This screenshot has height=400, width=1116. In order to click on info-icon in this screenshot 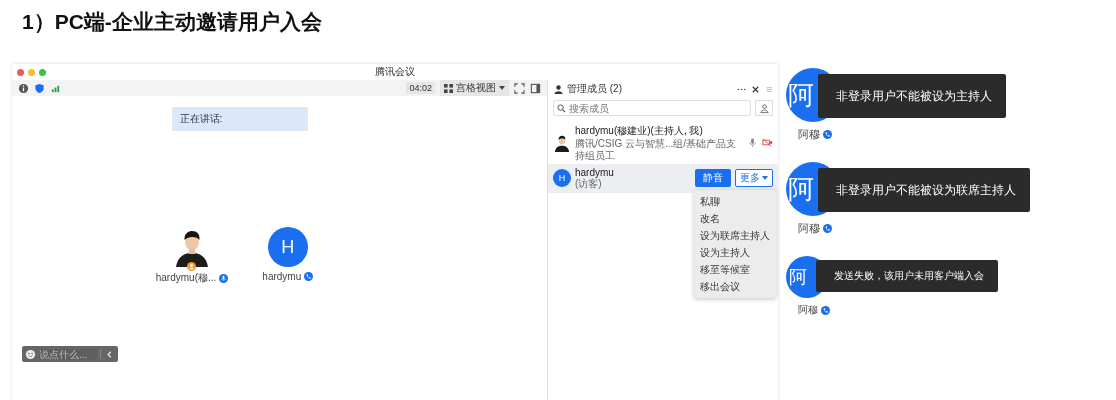, I will do `click(23, 88)`.